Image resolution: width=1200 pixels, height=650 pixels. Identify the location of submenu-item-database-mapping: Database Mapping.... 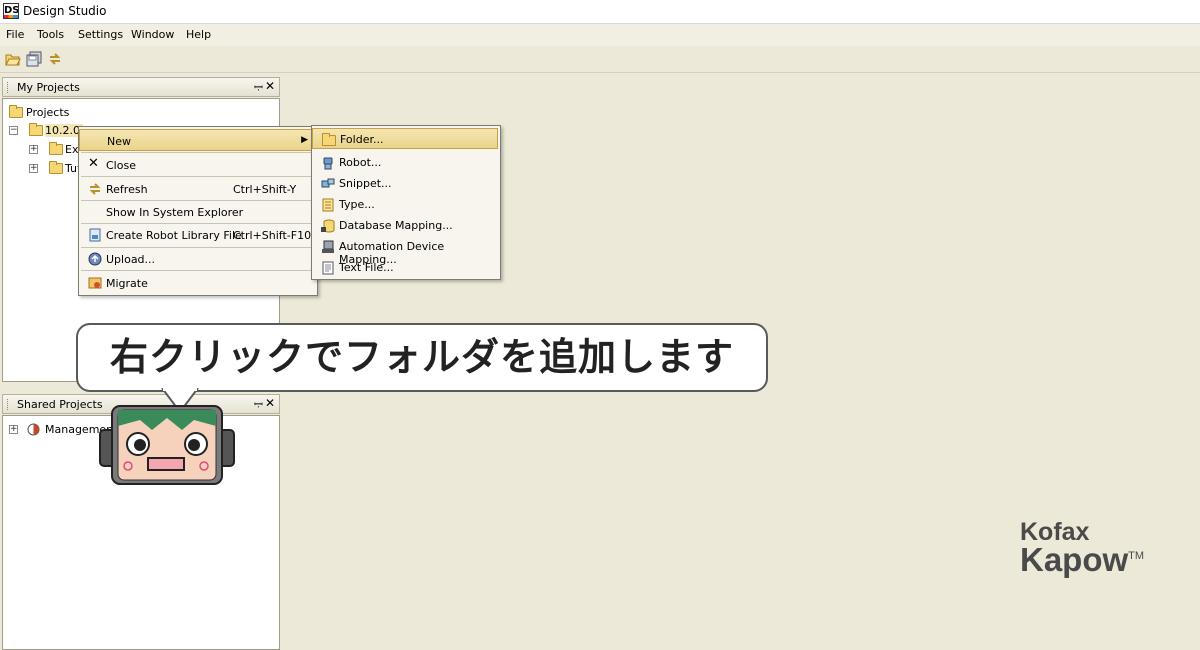
(405, 225).